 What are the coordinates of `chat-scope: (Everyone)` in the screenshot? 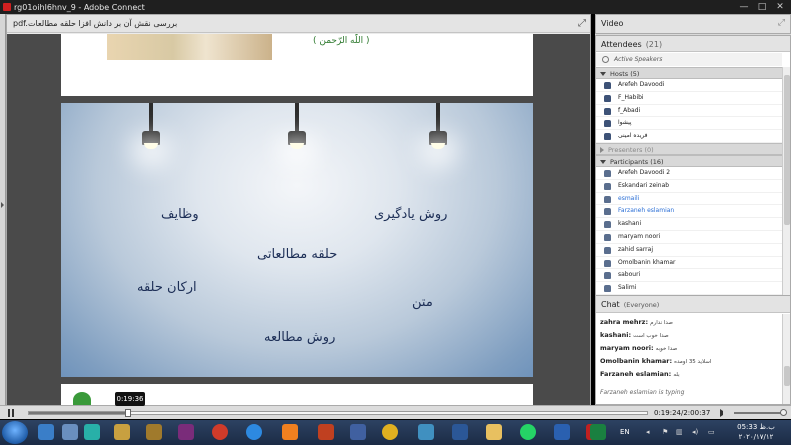 It's located at (642, 305).